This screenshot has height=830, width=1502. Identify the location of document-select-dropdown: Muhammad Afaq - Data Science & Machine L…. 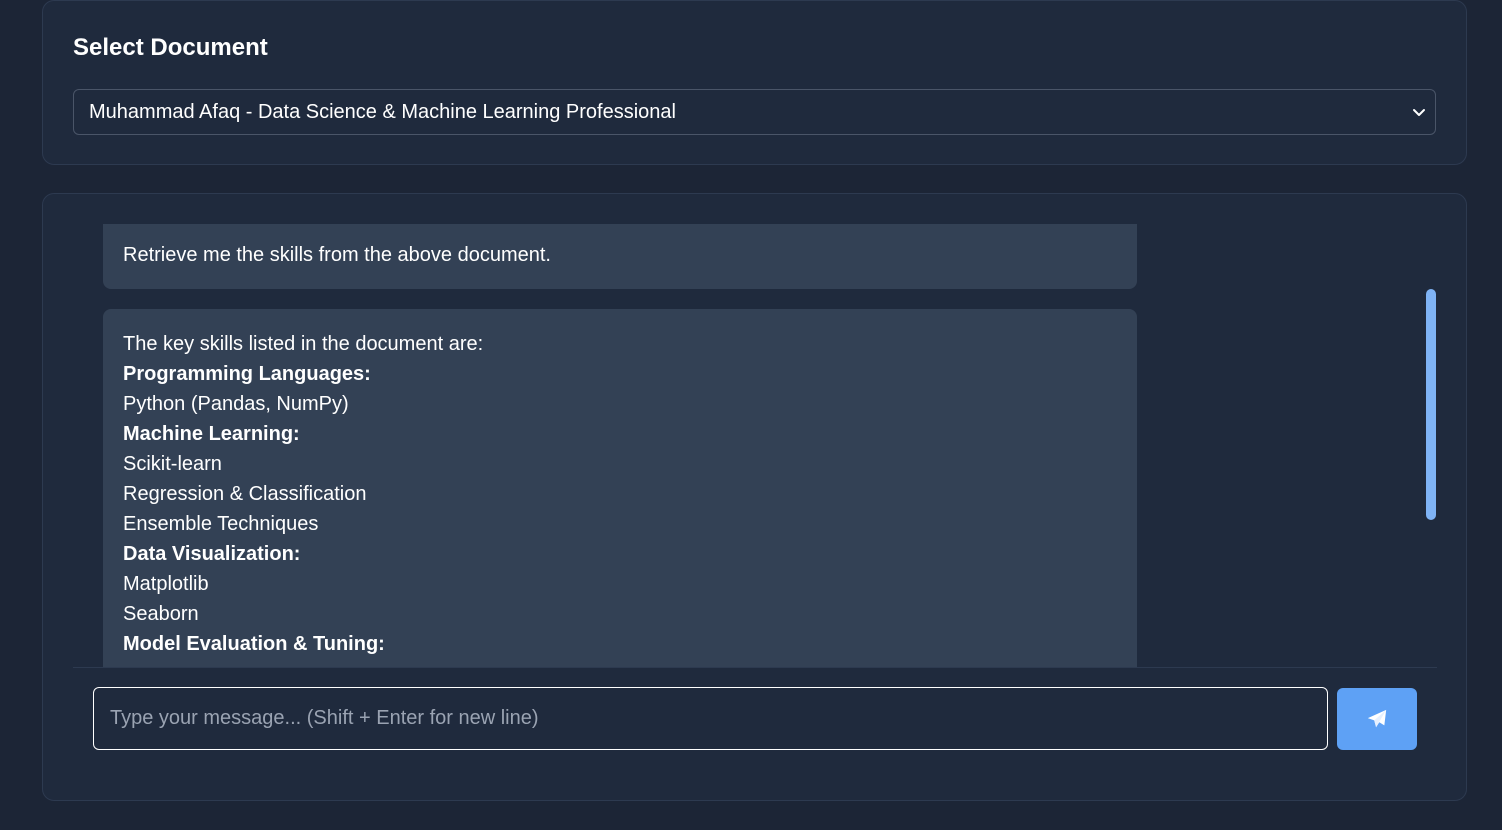
(754, 112).